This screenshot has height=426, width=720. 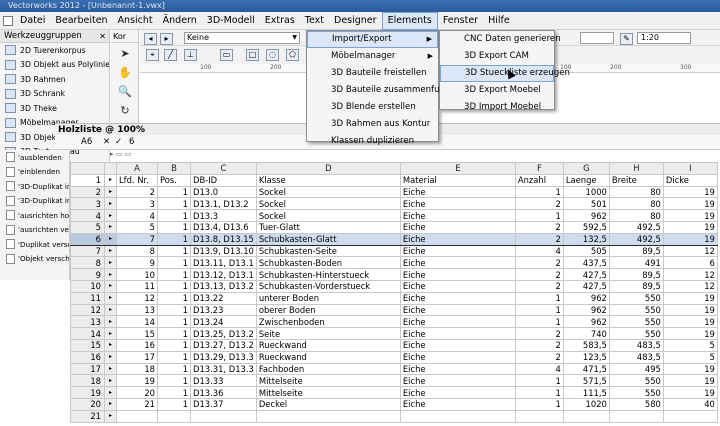 What do you see at coordinates (34, 215) in the screenshot?
I see `command-item: 'ausrichten hori` at bounding box center [34, 215].